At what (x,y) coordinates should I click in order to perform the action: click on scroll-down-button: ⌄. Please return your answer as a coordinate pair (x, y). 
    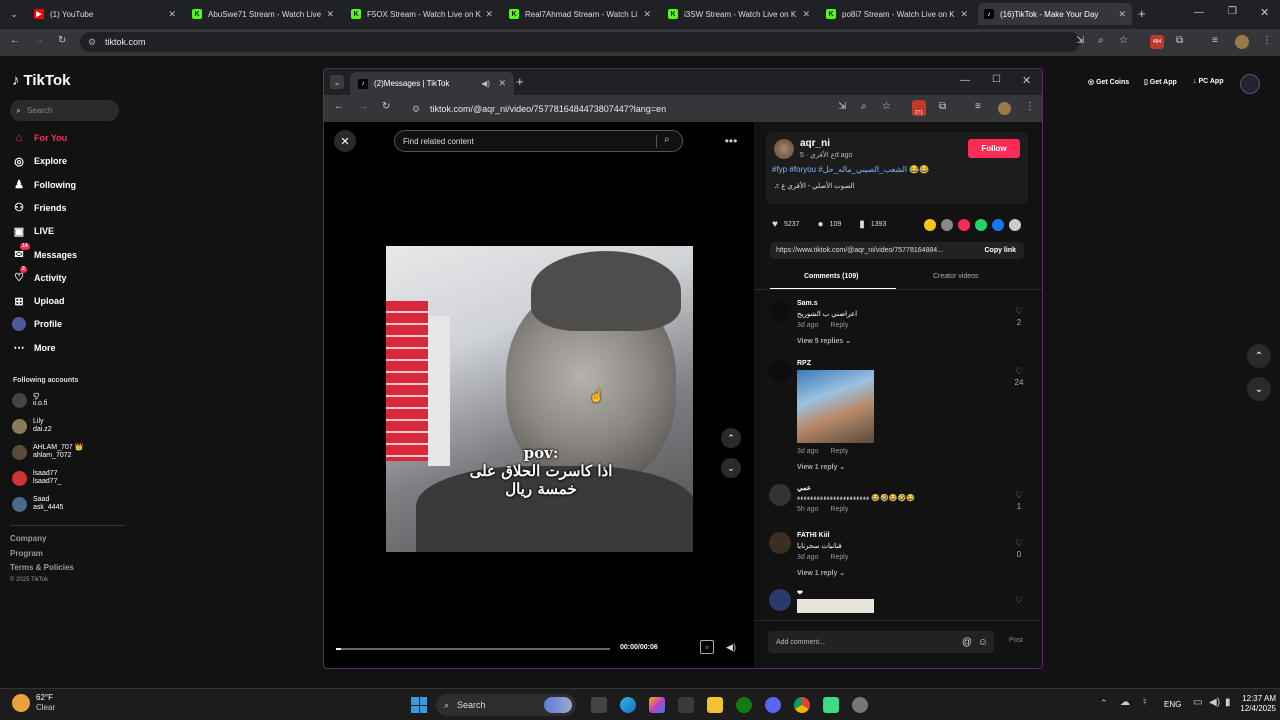
    Looking at the image, I should click on (1259, 389).